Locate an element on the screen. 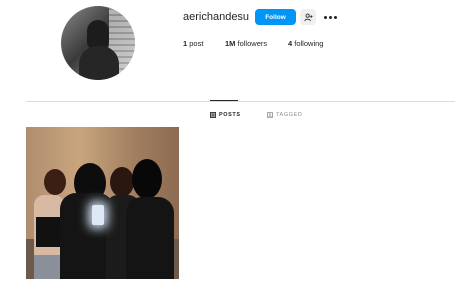  followers-stat: 1M followers is located at coordinates (246, 43).